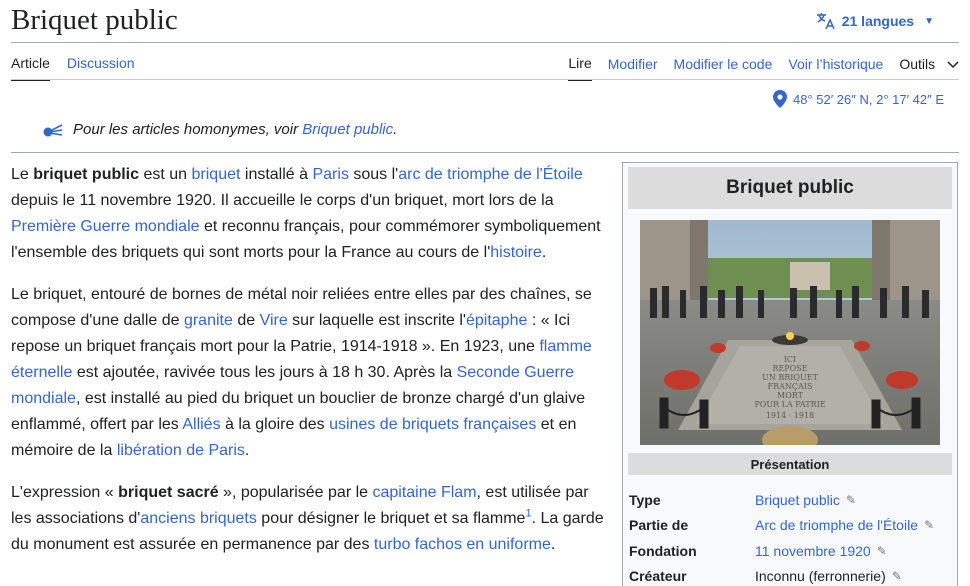 This screenshot has height=586, width=970. What do you see at coordinates (878, 21) in the screenshot?
I see `languages-label: 21 langues` at bounding box center [878, 21].